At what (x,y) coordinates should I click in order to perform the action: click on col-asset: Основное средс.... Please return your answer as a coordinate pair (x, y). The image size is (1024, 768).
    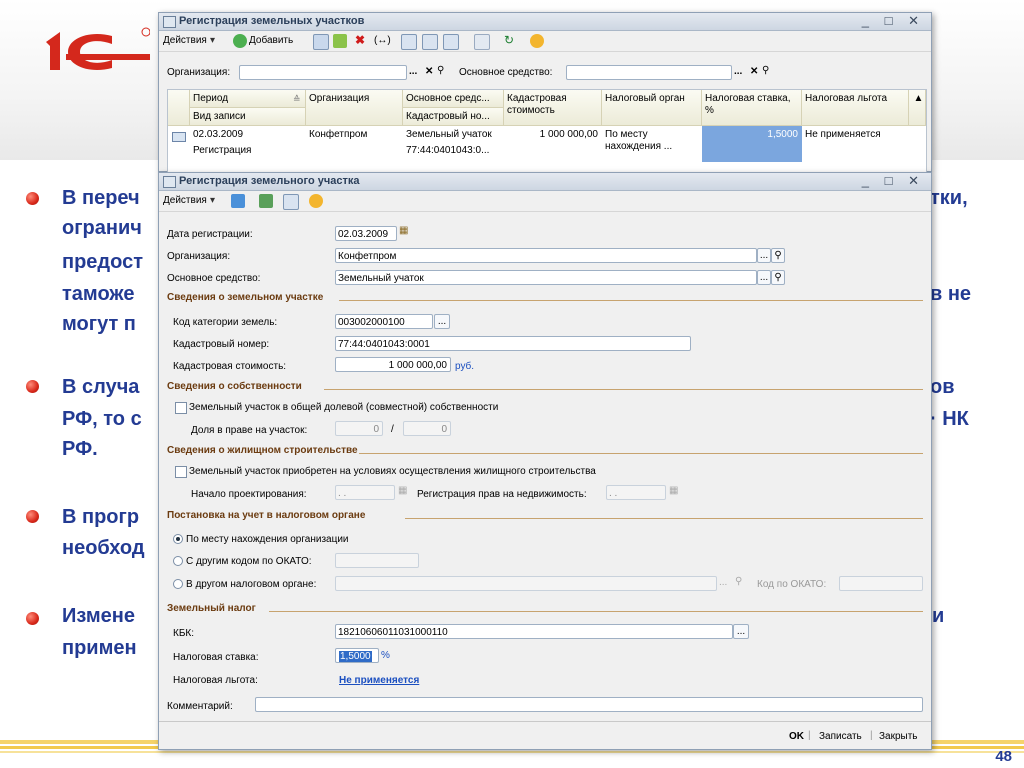
    Looking at the image, I should click on (453, 99).